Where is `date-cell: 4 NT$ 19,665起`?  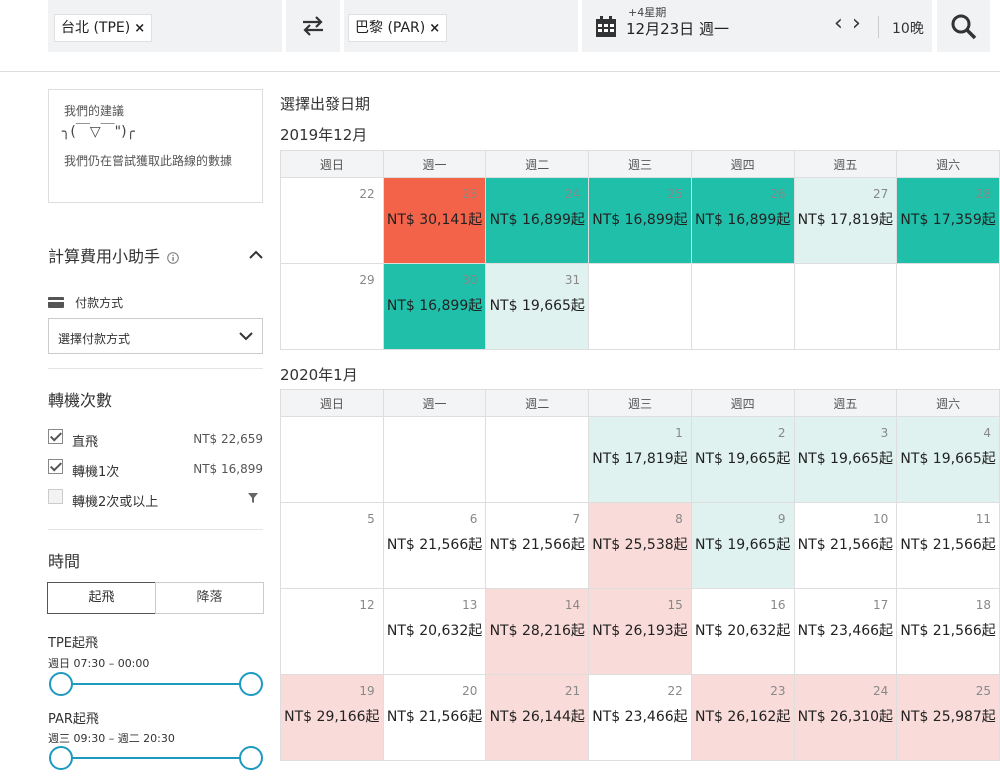
date-cell: 4 NT$ 19,665起 is located at coordinates (948, 459).